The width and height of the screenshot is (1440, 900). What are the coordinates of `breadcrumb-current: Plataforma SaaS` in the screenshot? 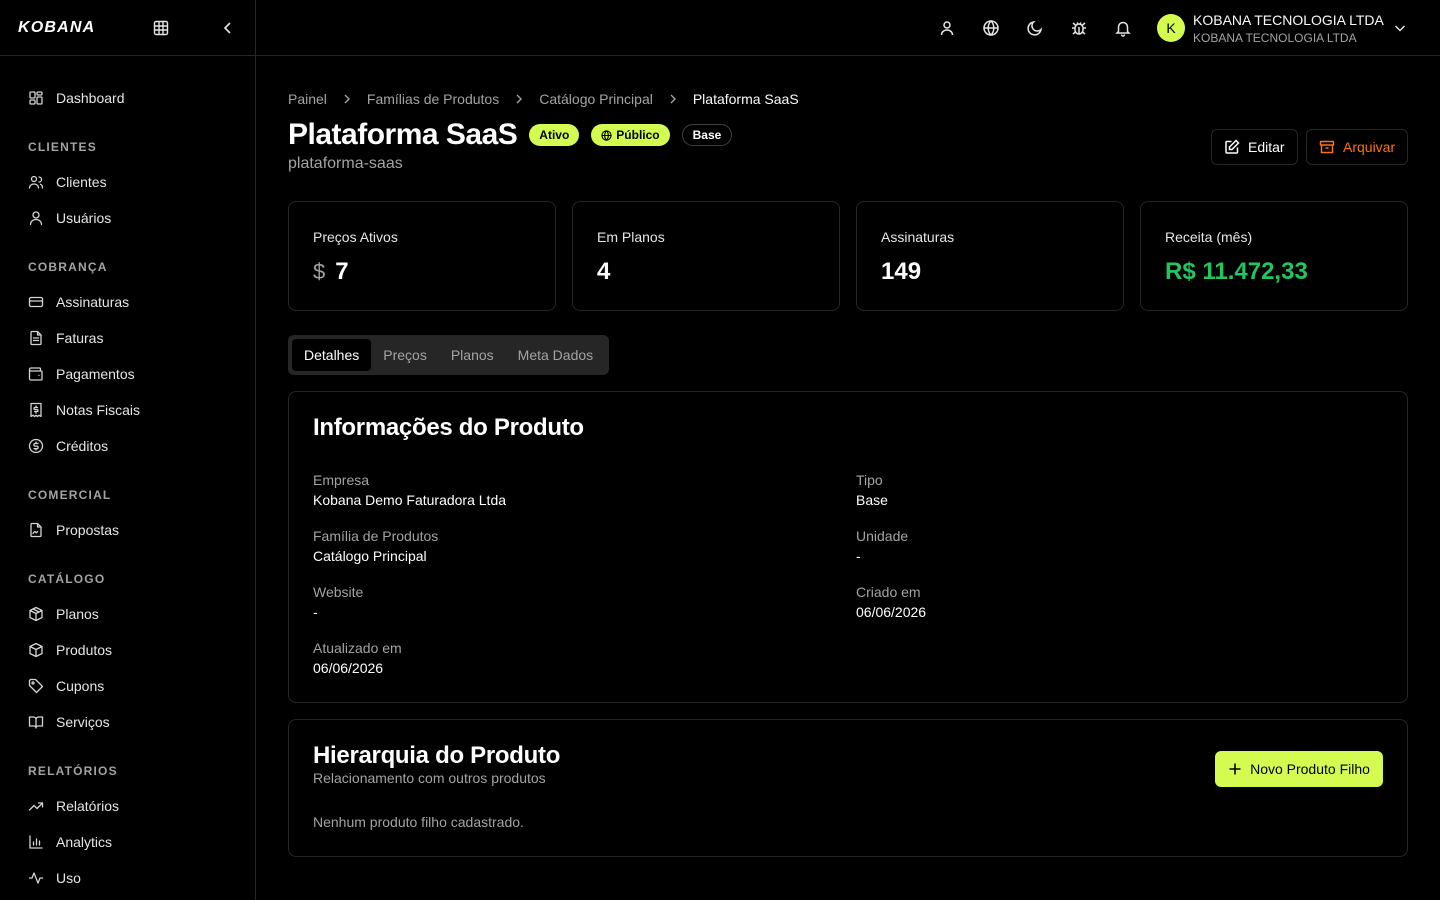 It's located at (745, 99).